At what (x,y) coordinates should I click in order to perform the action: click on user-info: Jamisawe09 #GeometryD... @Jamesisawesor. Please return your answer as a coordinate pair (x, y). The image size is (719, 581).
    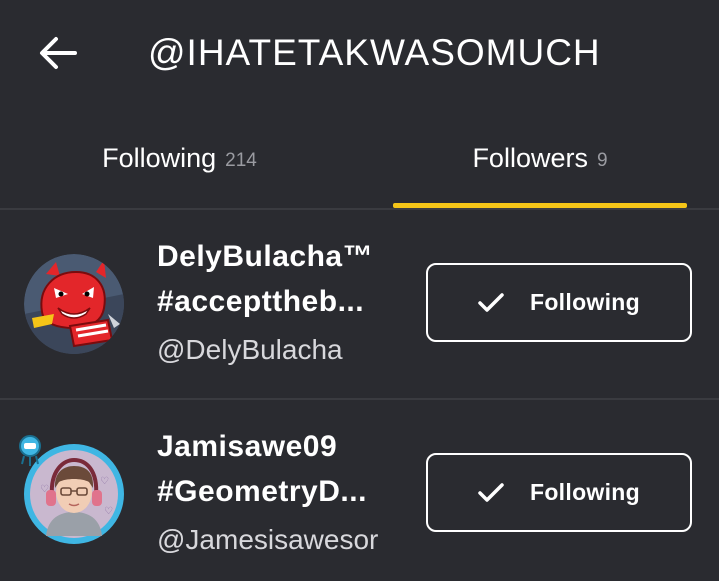
    Looking at the image, I should click on (274, 494).